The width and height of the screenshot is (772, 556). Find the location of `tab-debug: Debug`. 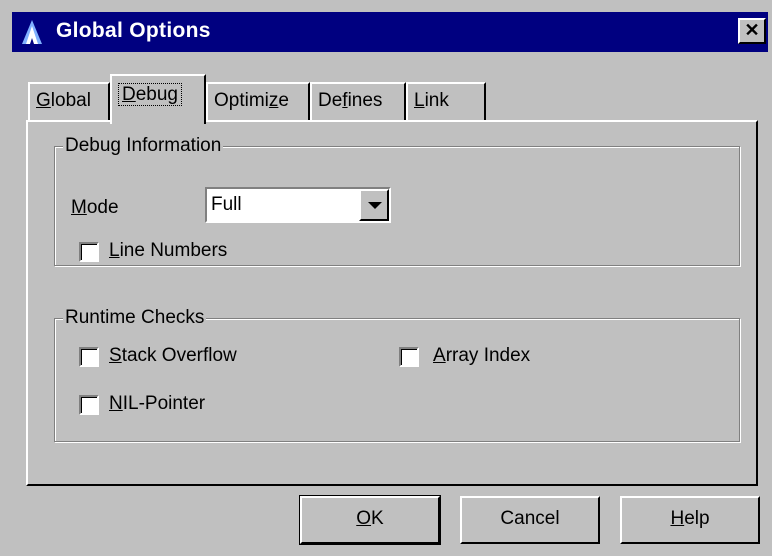

tab-debug: Debug is located at coordinates (158, 99).